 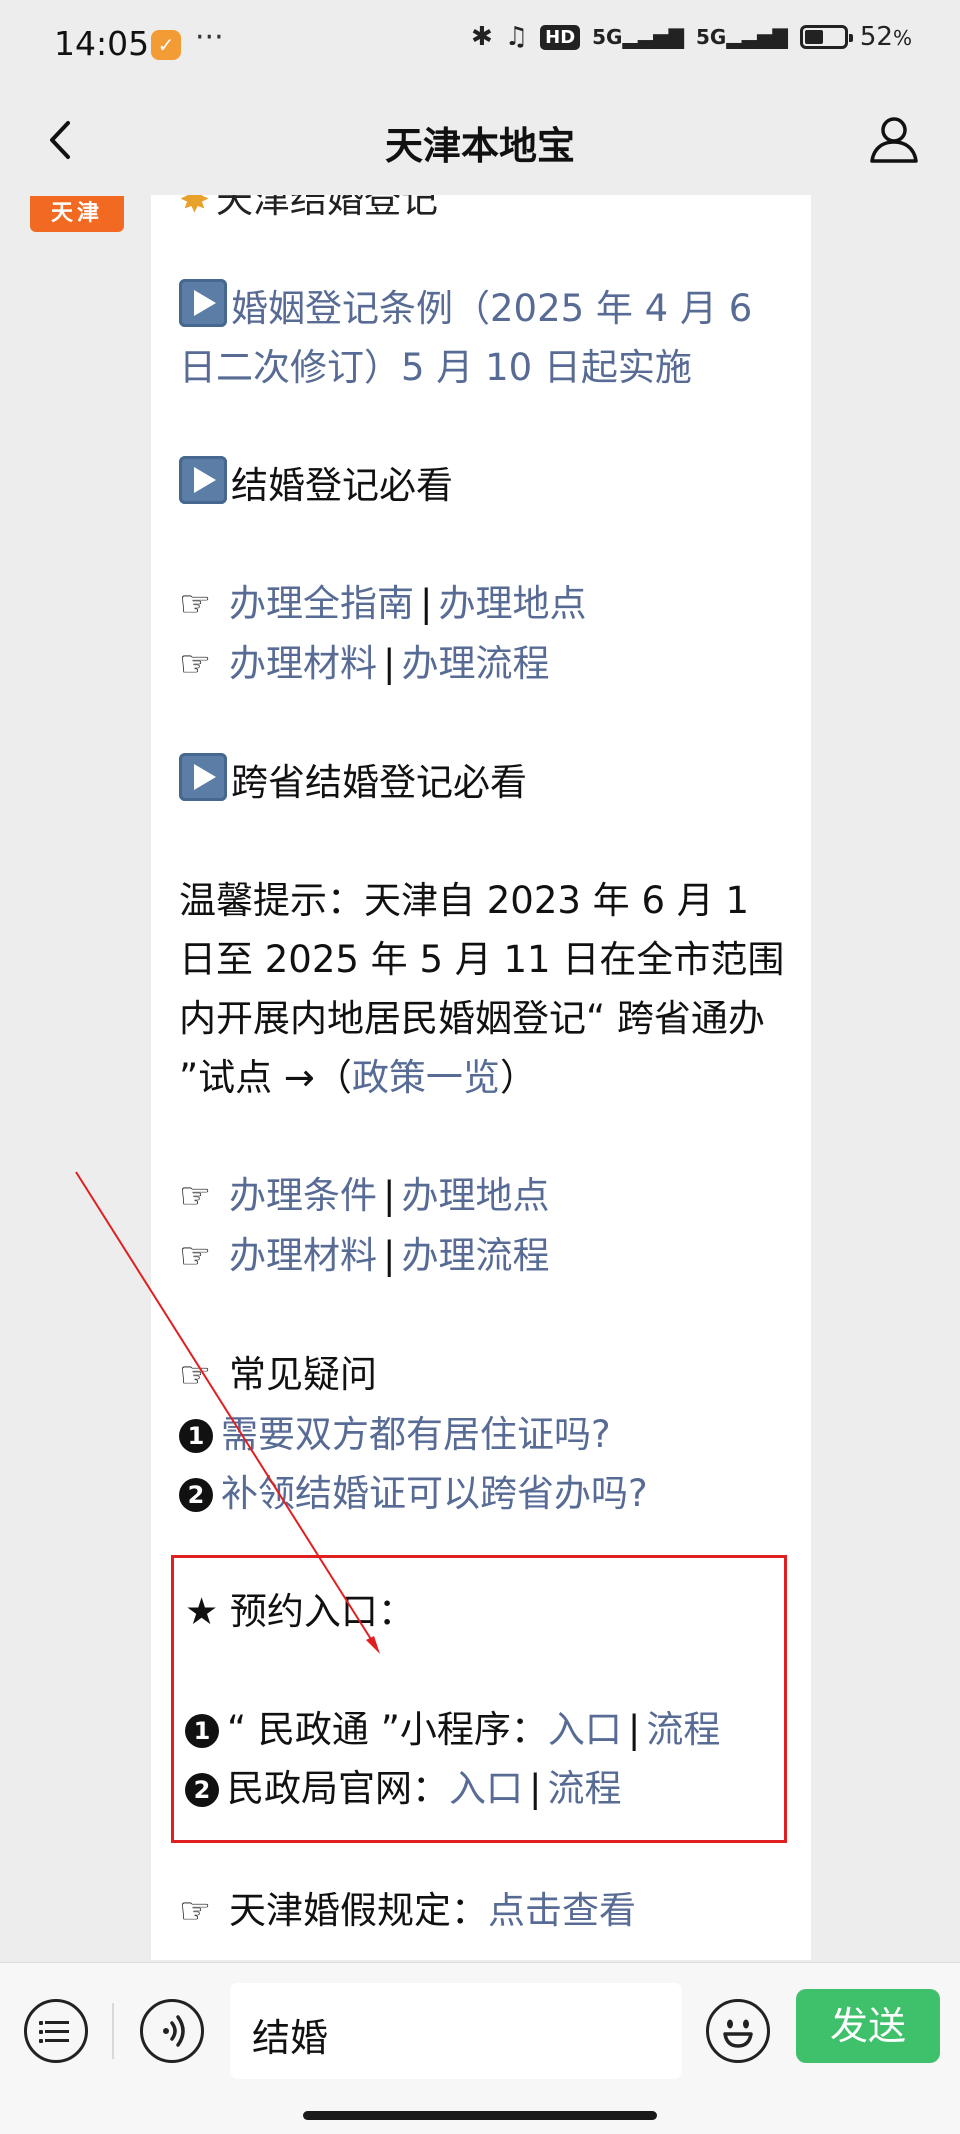 I want to click on emoji-icon, so click(x=738, y=2033).